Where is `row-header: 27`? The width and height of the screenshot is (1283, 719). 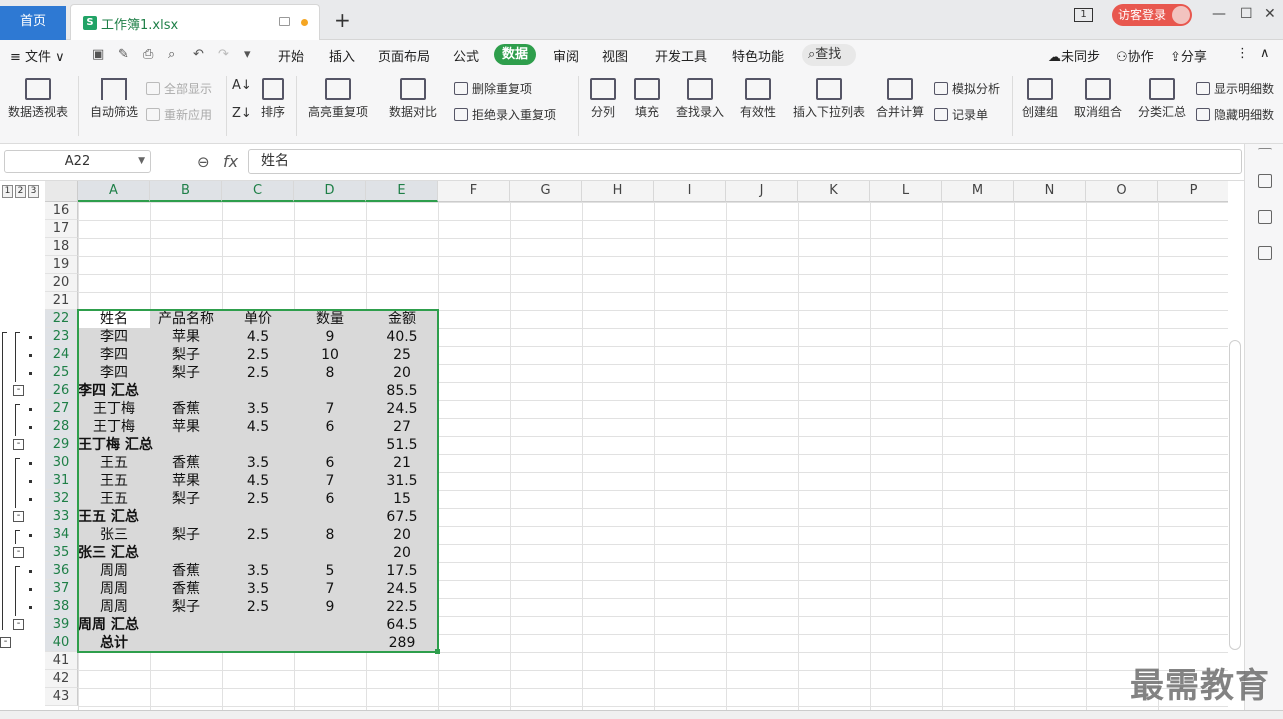
row-header: 27 is located at coordinates (61, 409).